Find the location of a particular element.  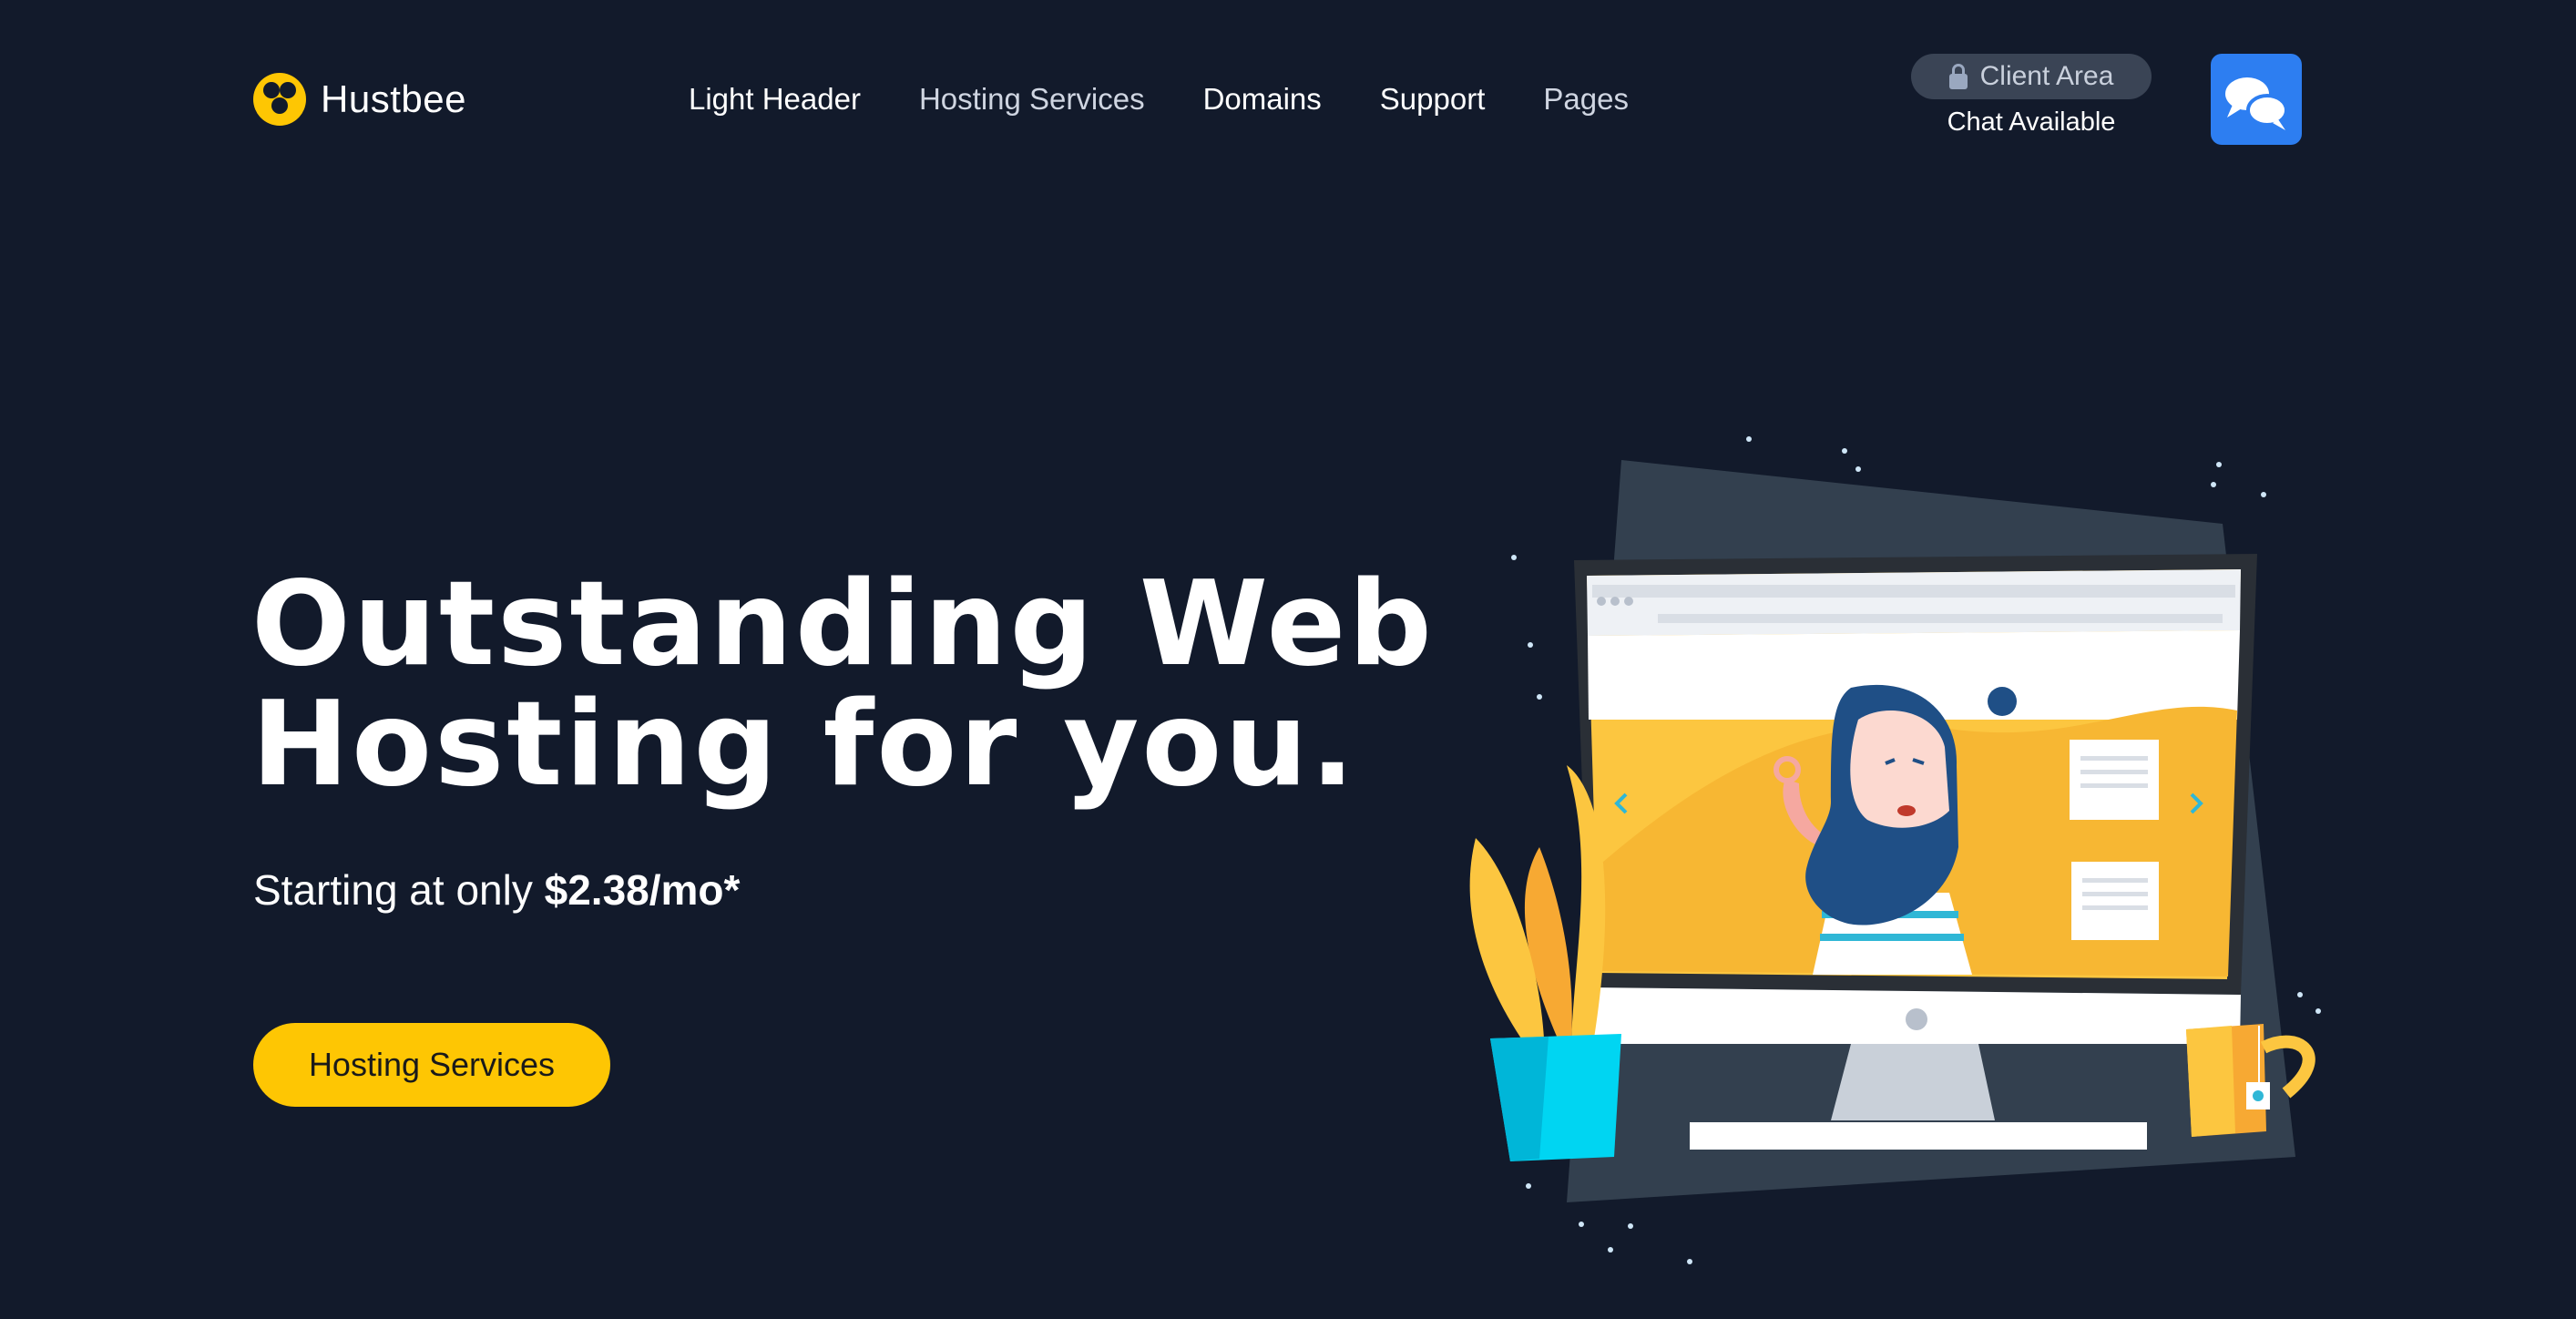

brand-logo: Hustbee is located at coordinates (359, 99).